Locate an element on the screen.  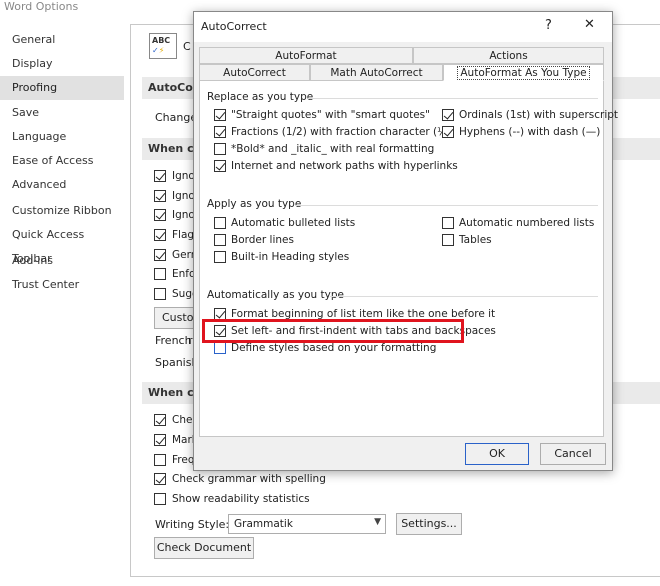
nav-proofing: Proofing is located at coordinates (62, 88).